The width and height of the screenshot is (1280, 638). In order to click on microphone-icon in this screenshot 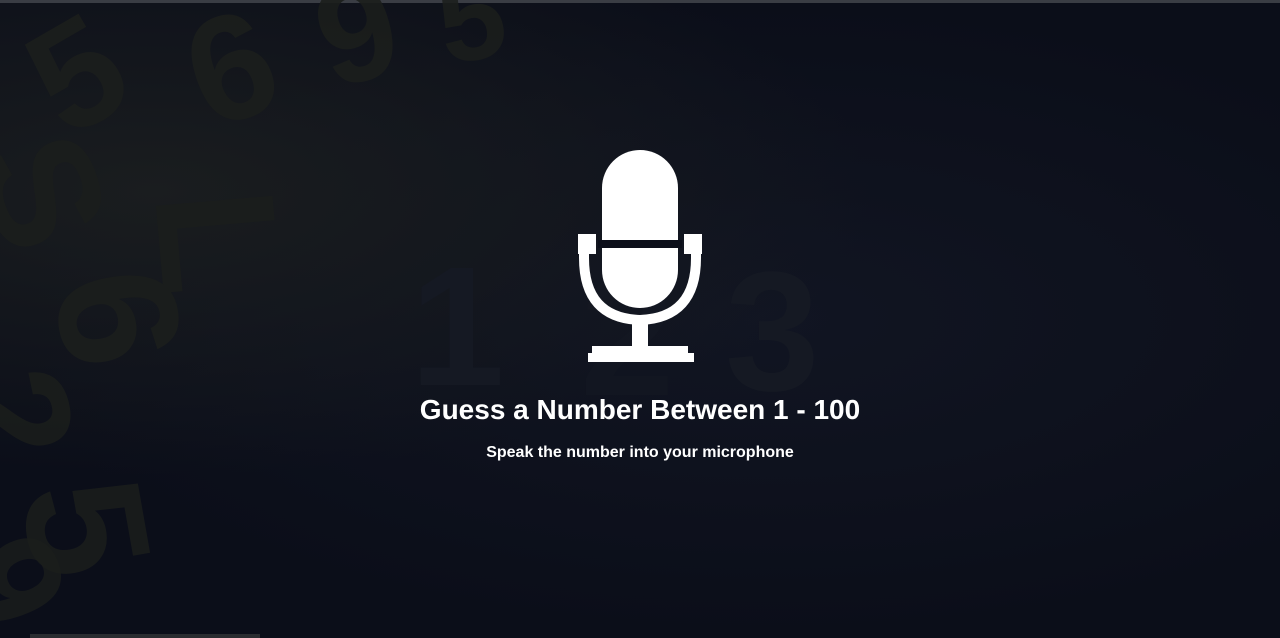, I will do `click(640, 258)`.